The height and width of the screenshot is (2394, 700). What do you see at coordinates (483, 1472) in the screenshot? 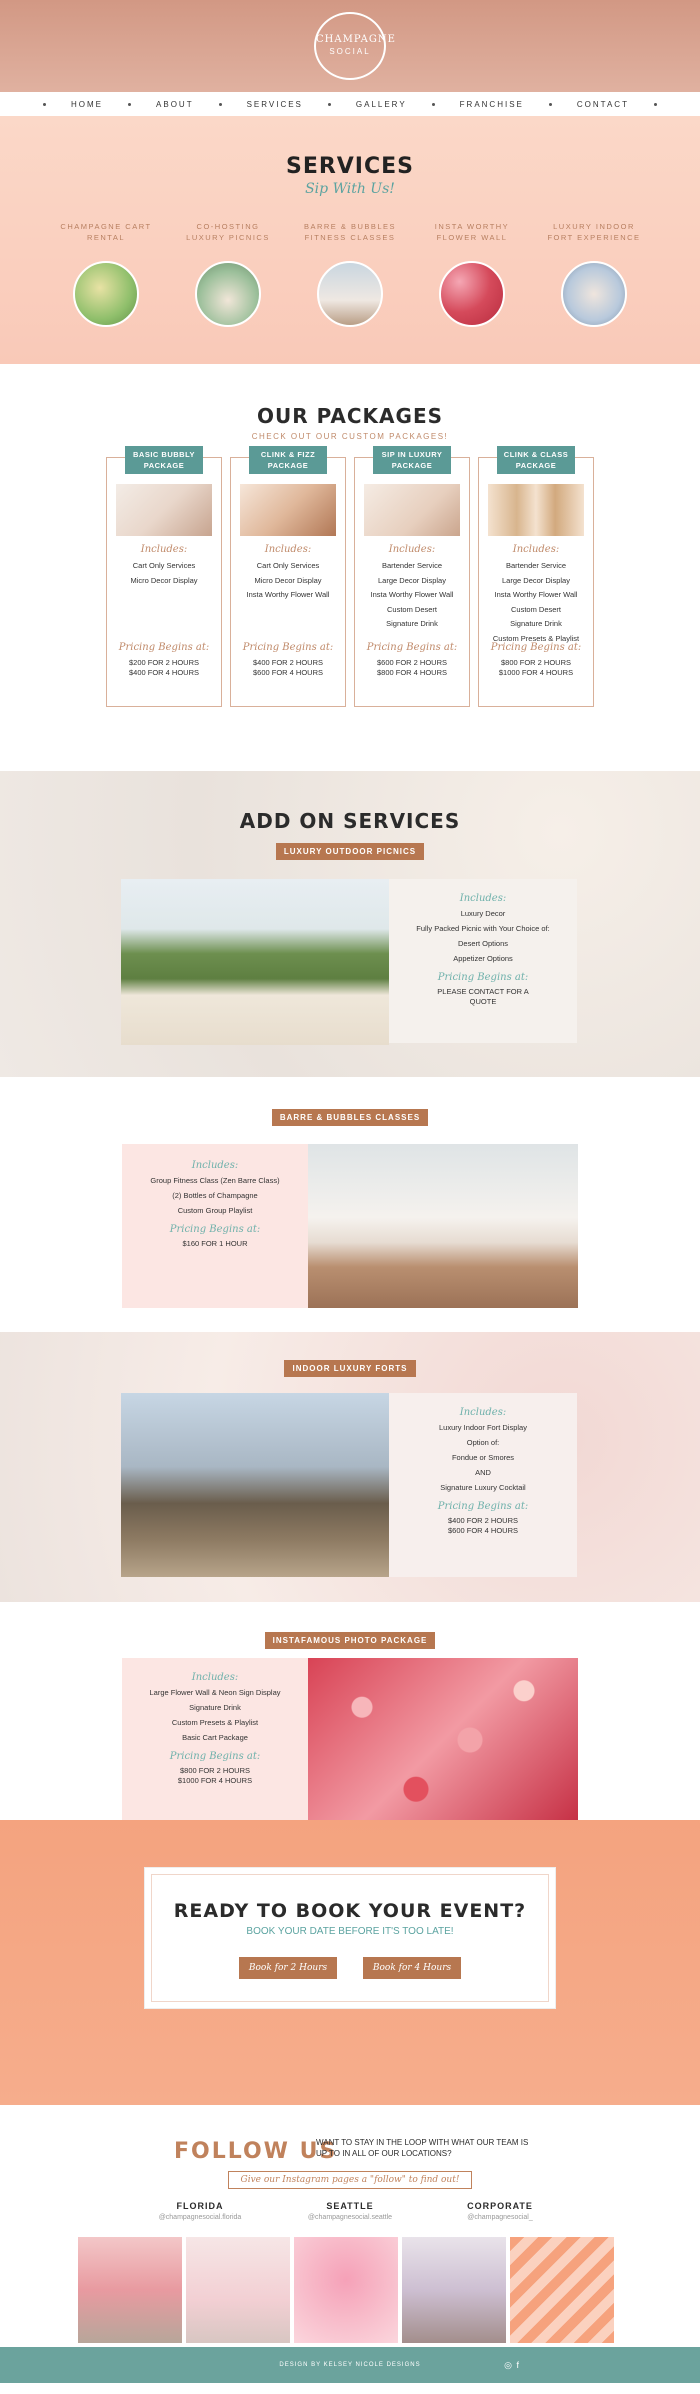
I see `include-item: AND` at bounding box center [483, 1472].